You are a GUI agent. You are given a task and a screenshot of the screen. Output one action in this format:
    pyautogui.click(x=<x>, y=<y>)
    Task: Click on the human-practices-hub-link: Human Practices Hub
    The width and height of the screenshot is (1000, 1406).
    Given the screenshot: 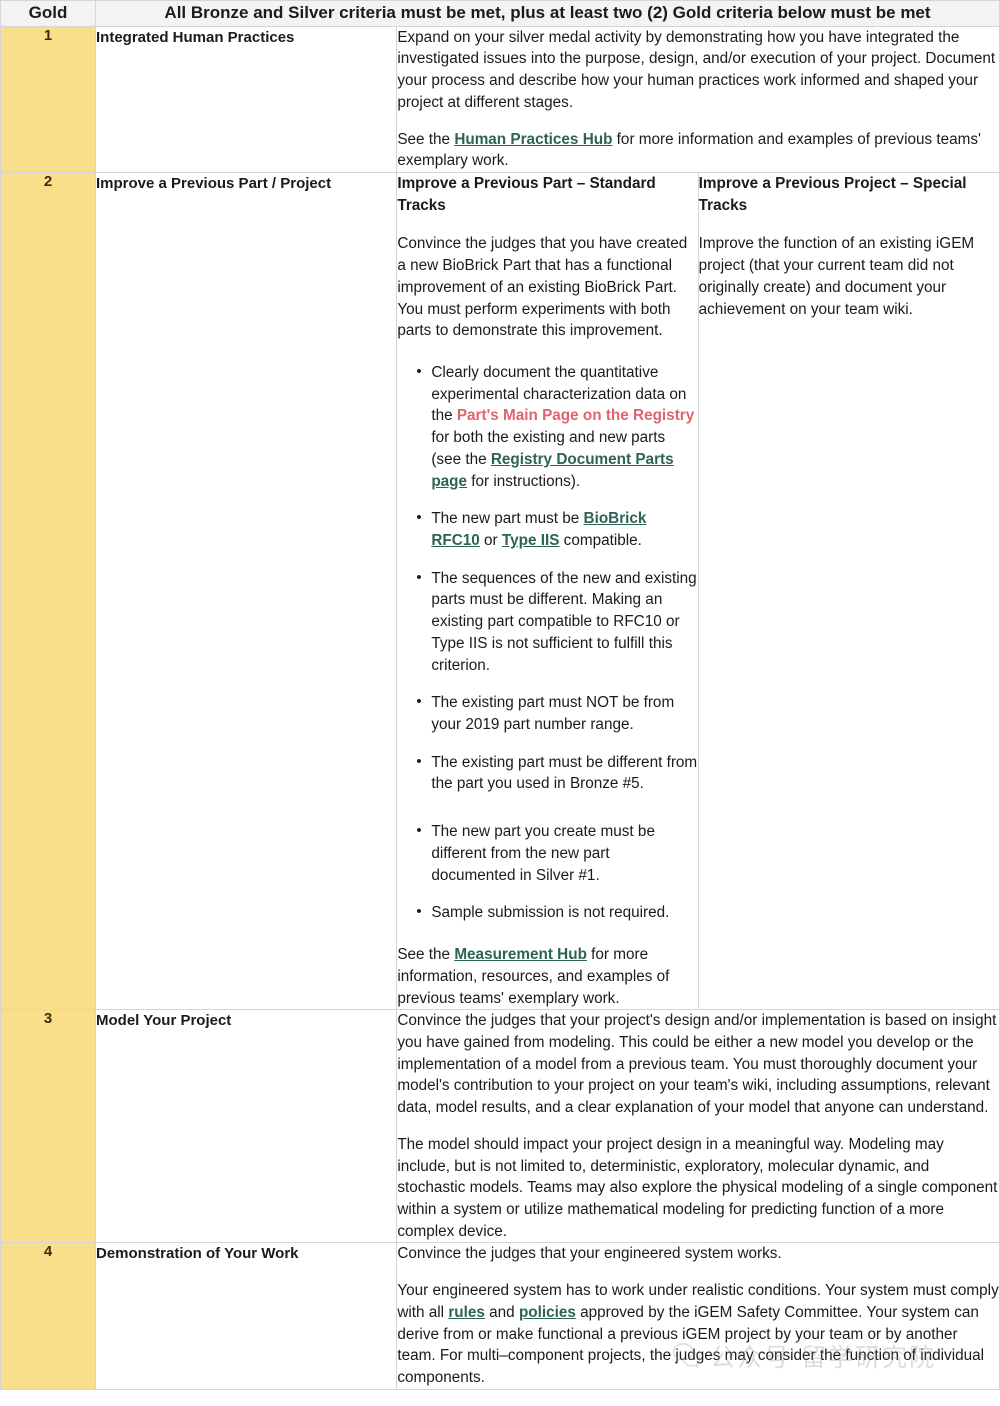 What is the action you would take?
    pyautogui.click(x=533, y=139)
    